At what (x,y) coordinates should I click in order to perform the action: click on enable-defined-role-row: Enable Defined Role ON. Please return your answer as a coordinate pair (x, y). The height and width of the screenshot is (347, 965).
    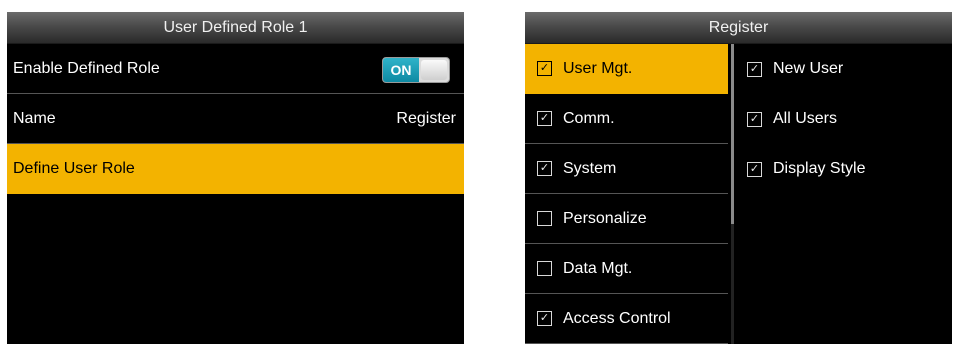
    Looking at the image, I should click on (235, 69).